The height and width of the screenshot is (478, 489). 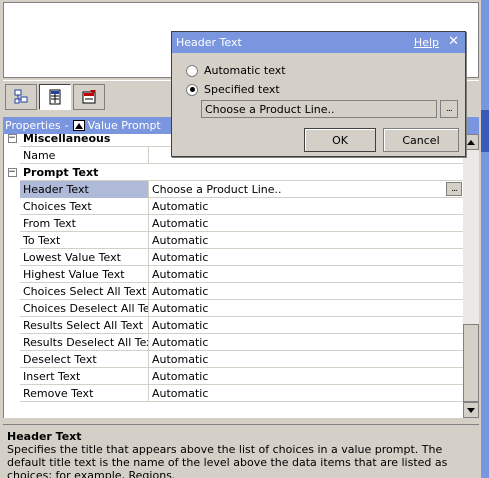 What do you see at coordinates (245, 70) in the screenshot?
I see `automatic-text-label: Automatic text` at bounding box center [245, 70].